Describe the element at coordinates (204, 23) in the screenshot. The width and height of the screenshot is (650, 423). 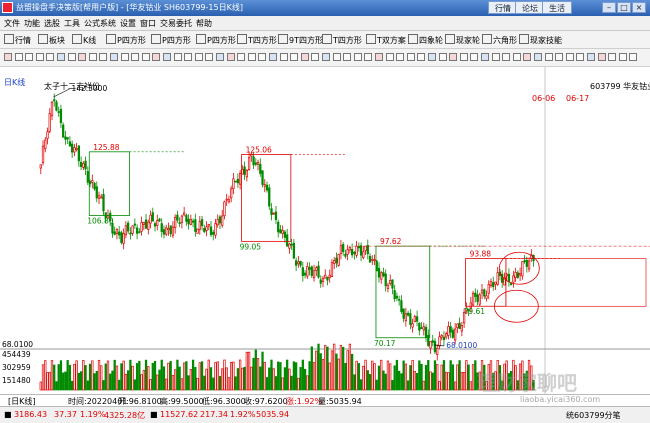
I see `menu-help: 帮助` at that location.